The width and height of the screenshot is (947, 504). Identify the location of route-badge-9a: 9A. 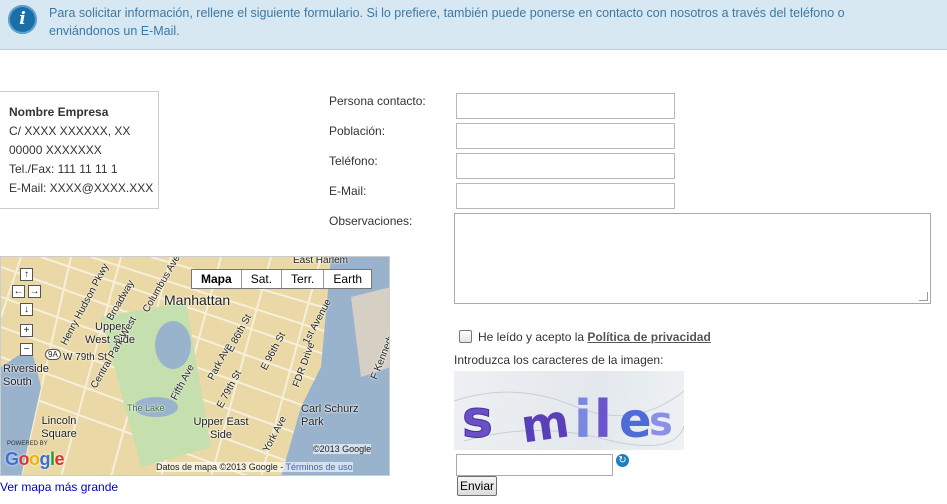
(53, 354).